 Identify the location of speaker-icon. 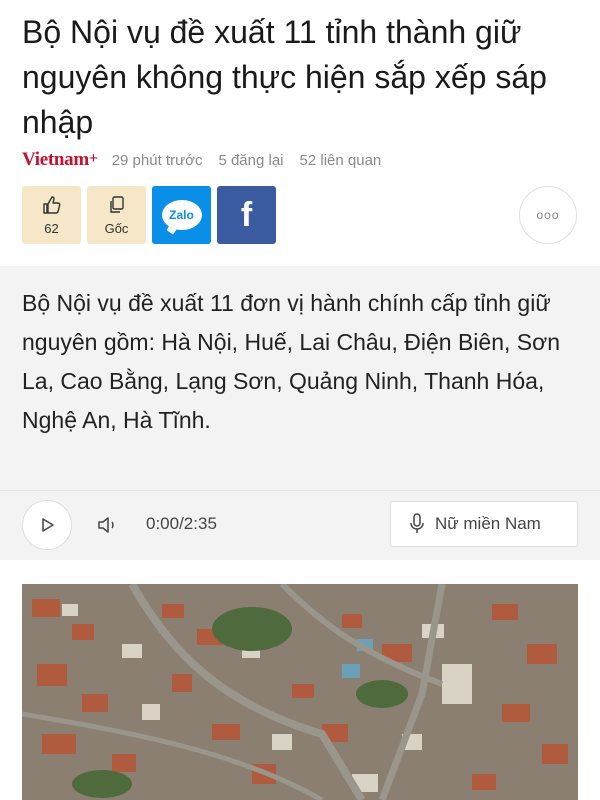
(106, 525).